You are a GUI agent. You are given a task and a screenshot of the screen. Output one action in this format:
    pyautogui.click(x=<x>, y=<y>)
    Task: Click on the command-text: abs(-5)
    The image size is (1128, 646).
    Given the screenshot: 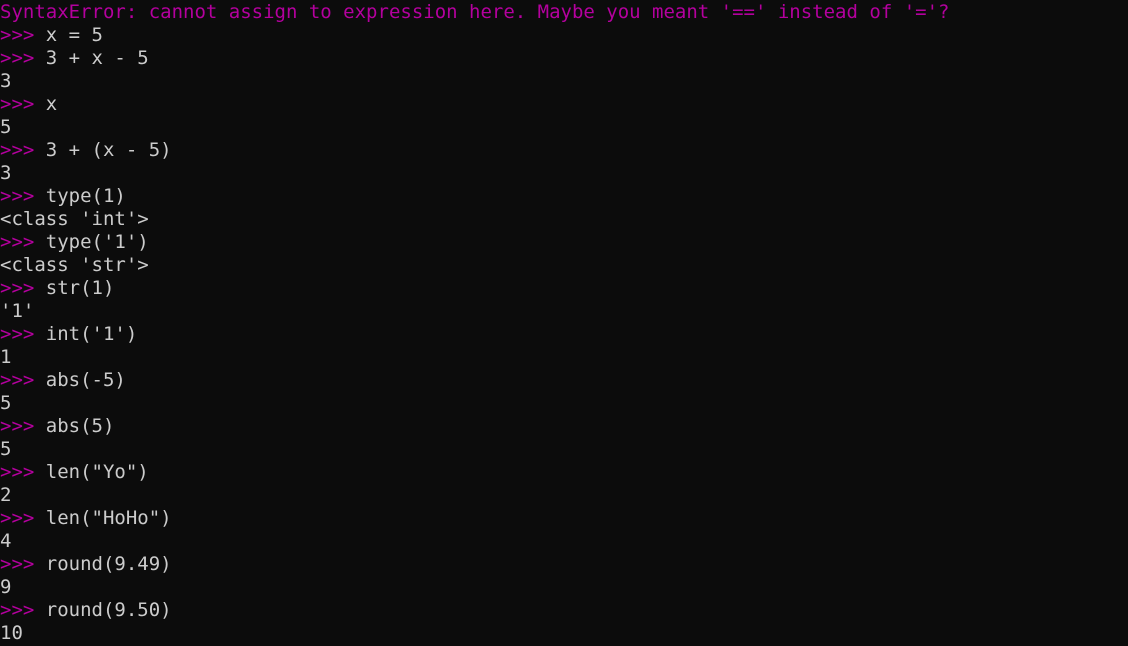 What is the action you would take?
    pyautogui.click(x=85, y=380)
    